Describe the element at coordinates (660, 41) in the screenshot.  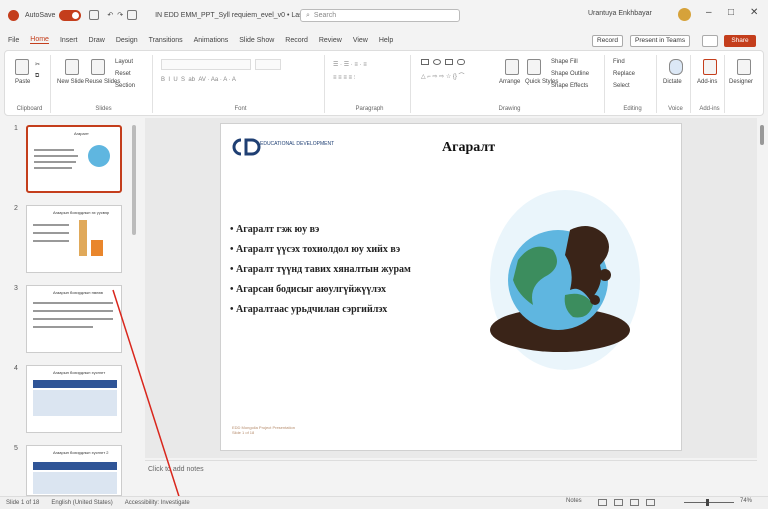
I see `present-in-teams-button: Present in Teams` at that location.